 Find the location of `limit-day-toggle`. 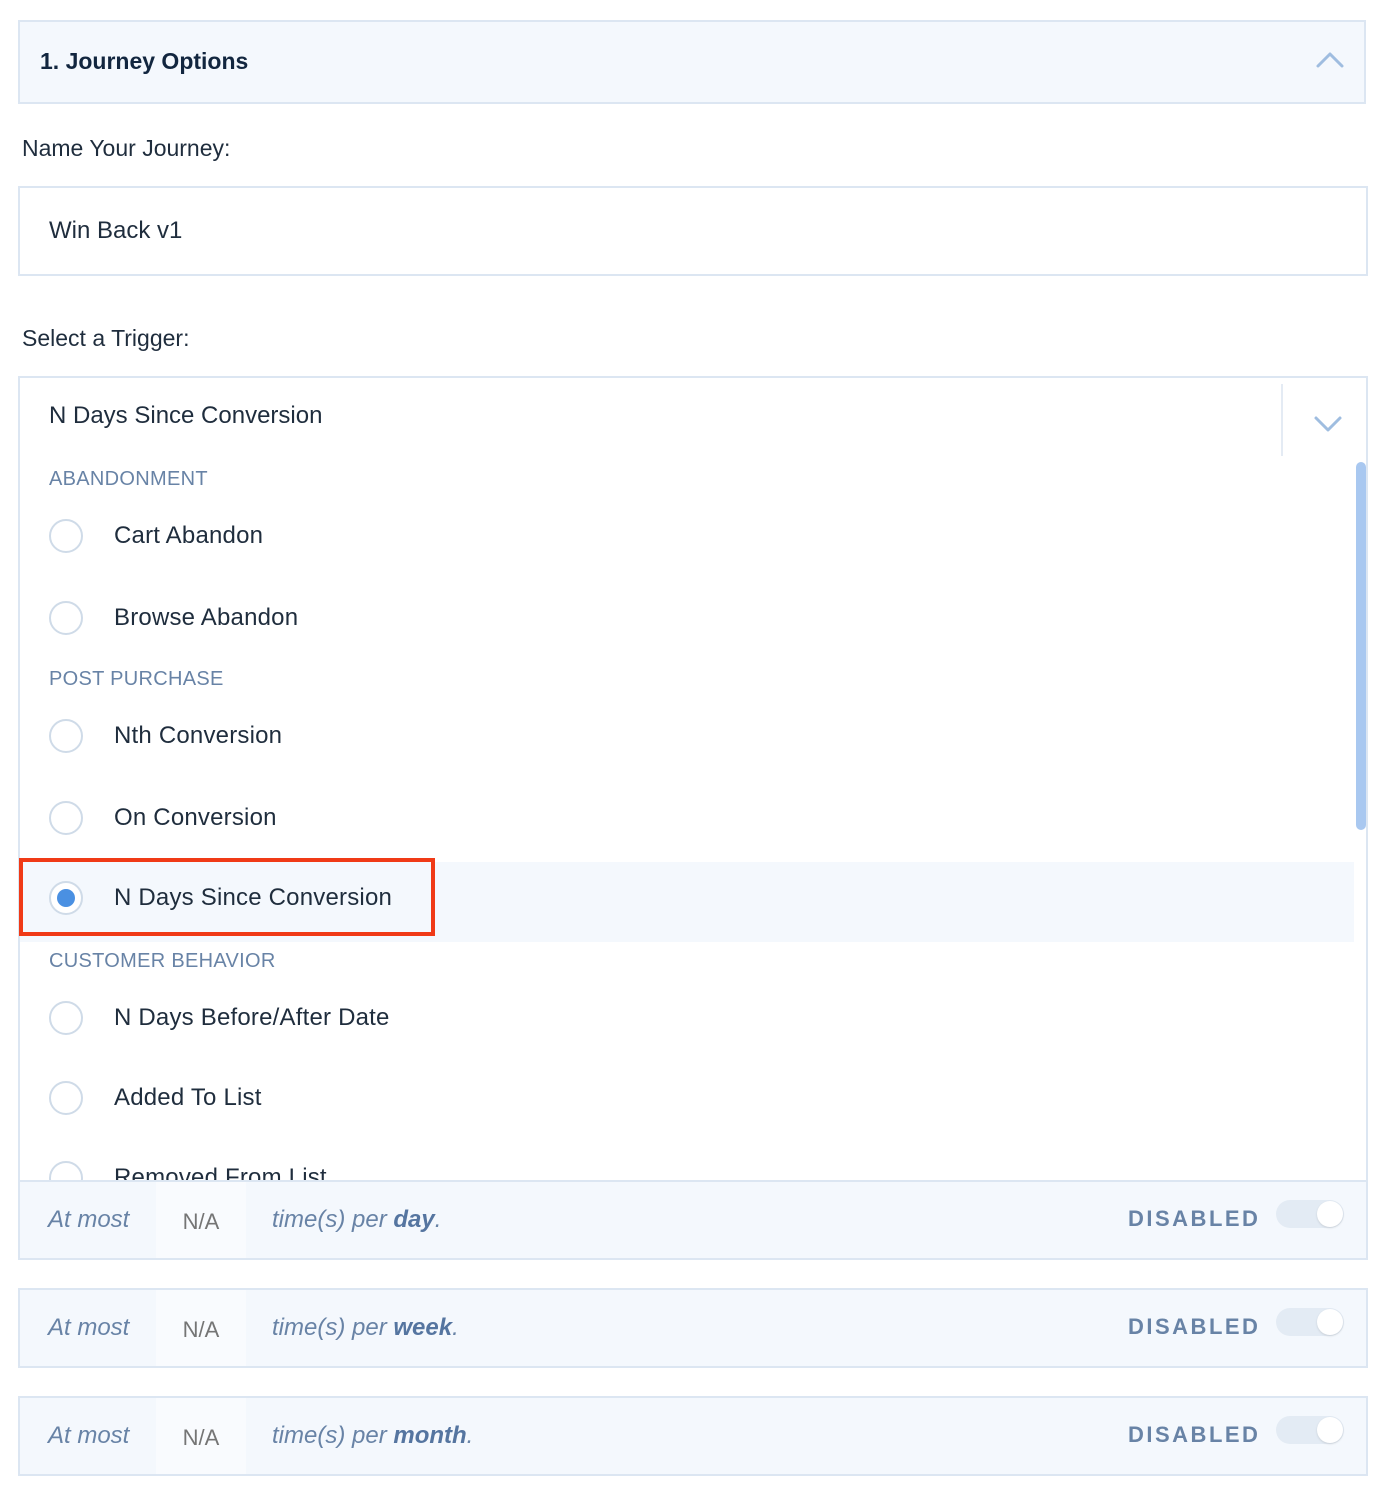

limit-day-toggle is located at coordinates (1310, 1214).